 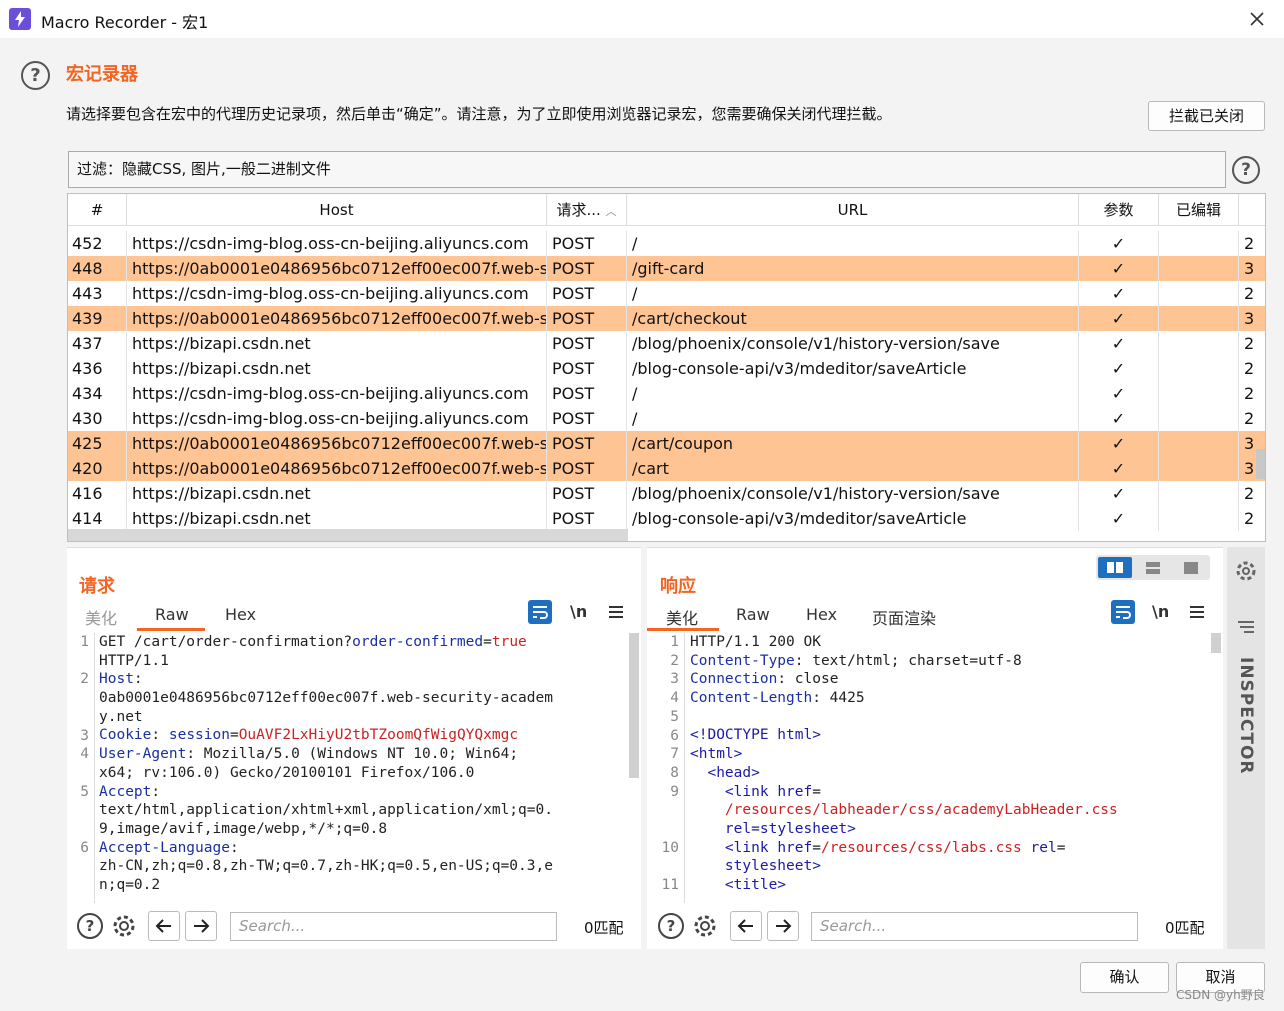 What do you see at coordinates (348, 535) in the screenshot?
I see `horizontal-scrollbar` at bounding box center [348, 535].